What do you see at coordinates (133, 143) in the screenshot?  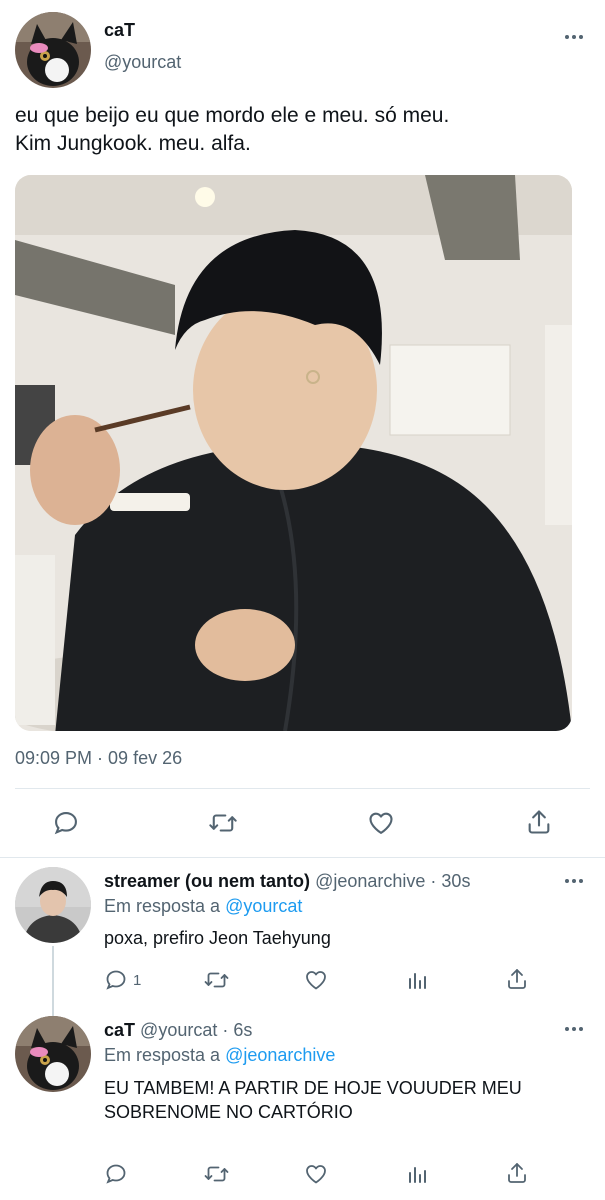 I see `tweet-text-line: Kim Jungkook. meu. alfa.` at bounding box center [133, 143].